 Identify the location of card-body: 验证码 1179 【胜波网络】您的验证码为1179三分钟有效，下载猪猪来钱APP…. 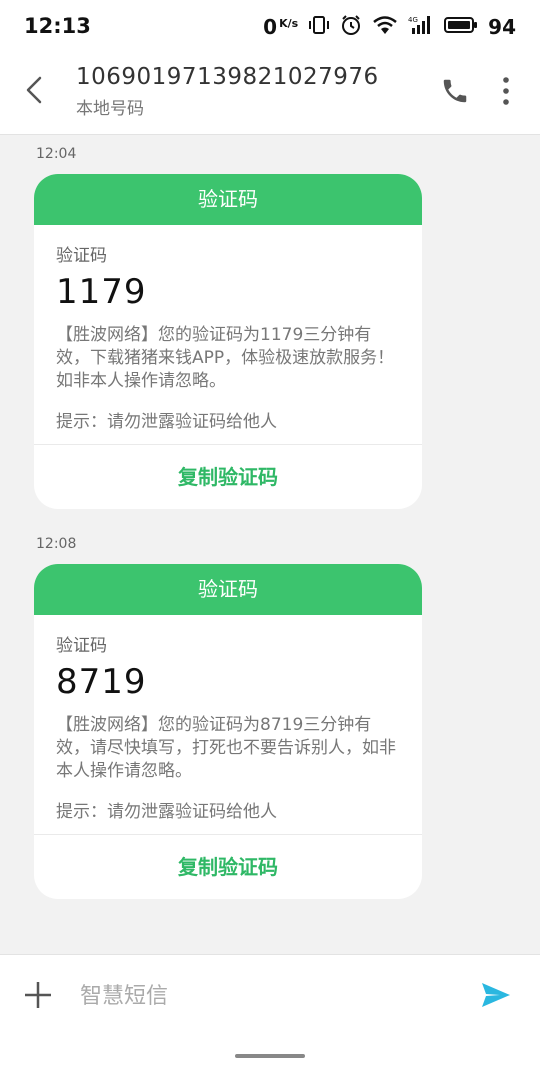
(228, 334).